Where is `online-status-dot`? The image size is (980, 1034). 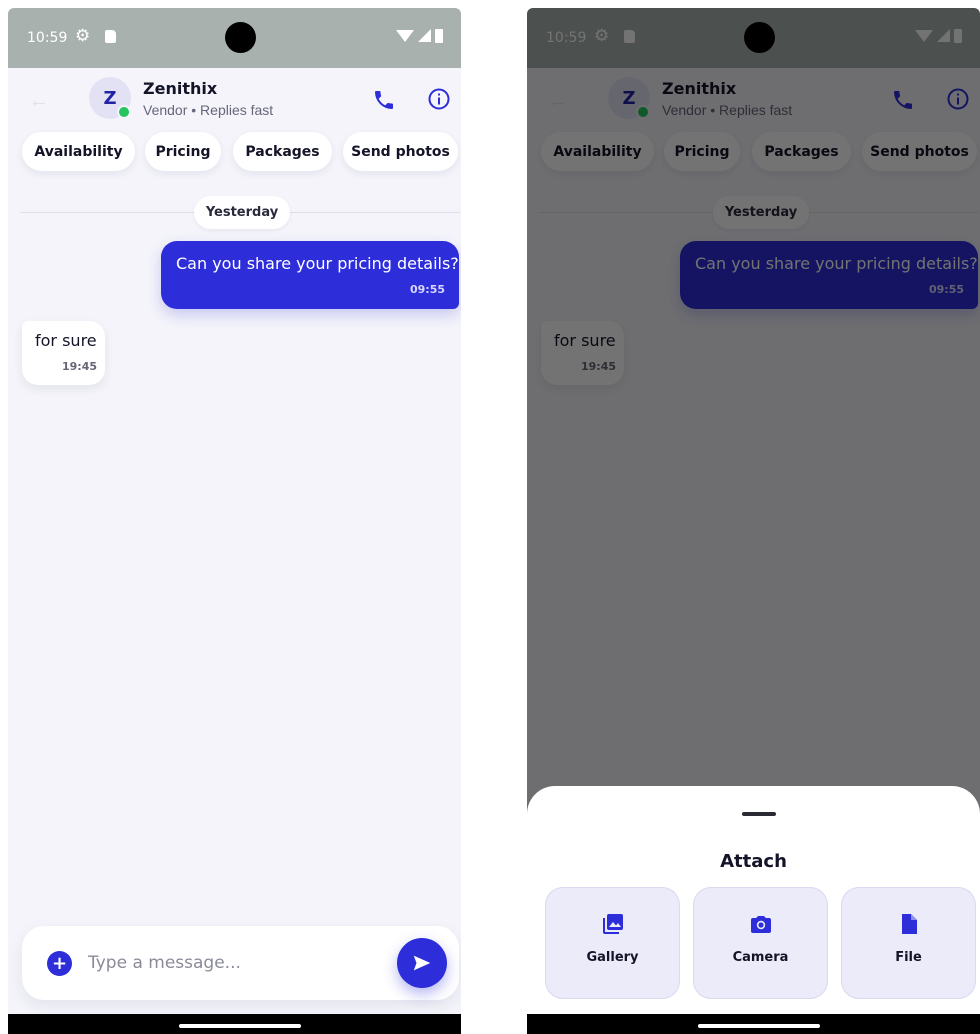
online-status-dot is located at coordinates (124, 112).